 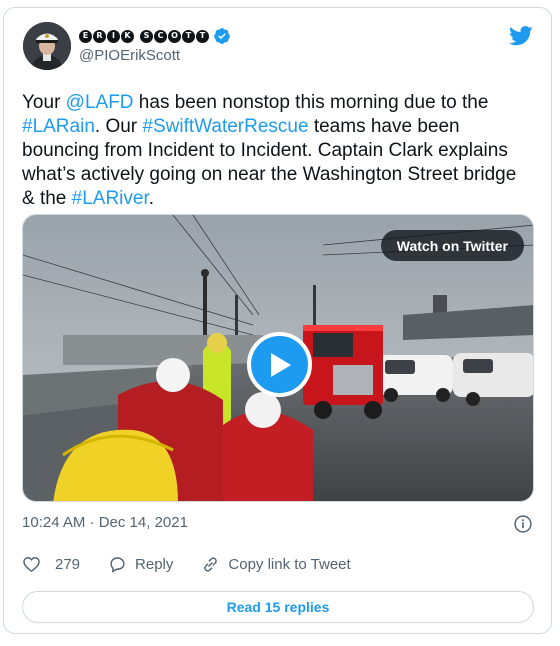 I want to click on avatar, so click(x=47, y=46).